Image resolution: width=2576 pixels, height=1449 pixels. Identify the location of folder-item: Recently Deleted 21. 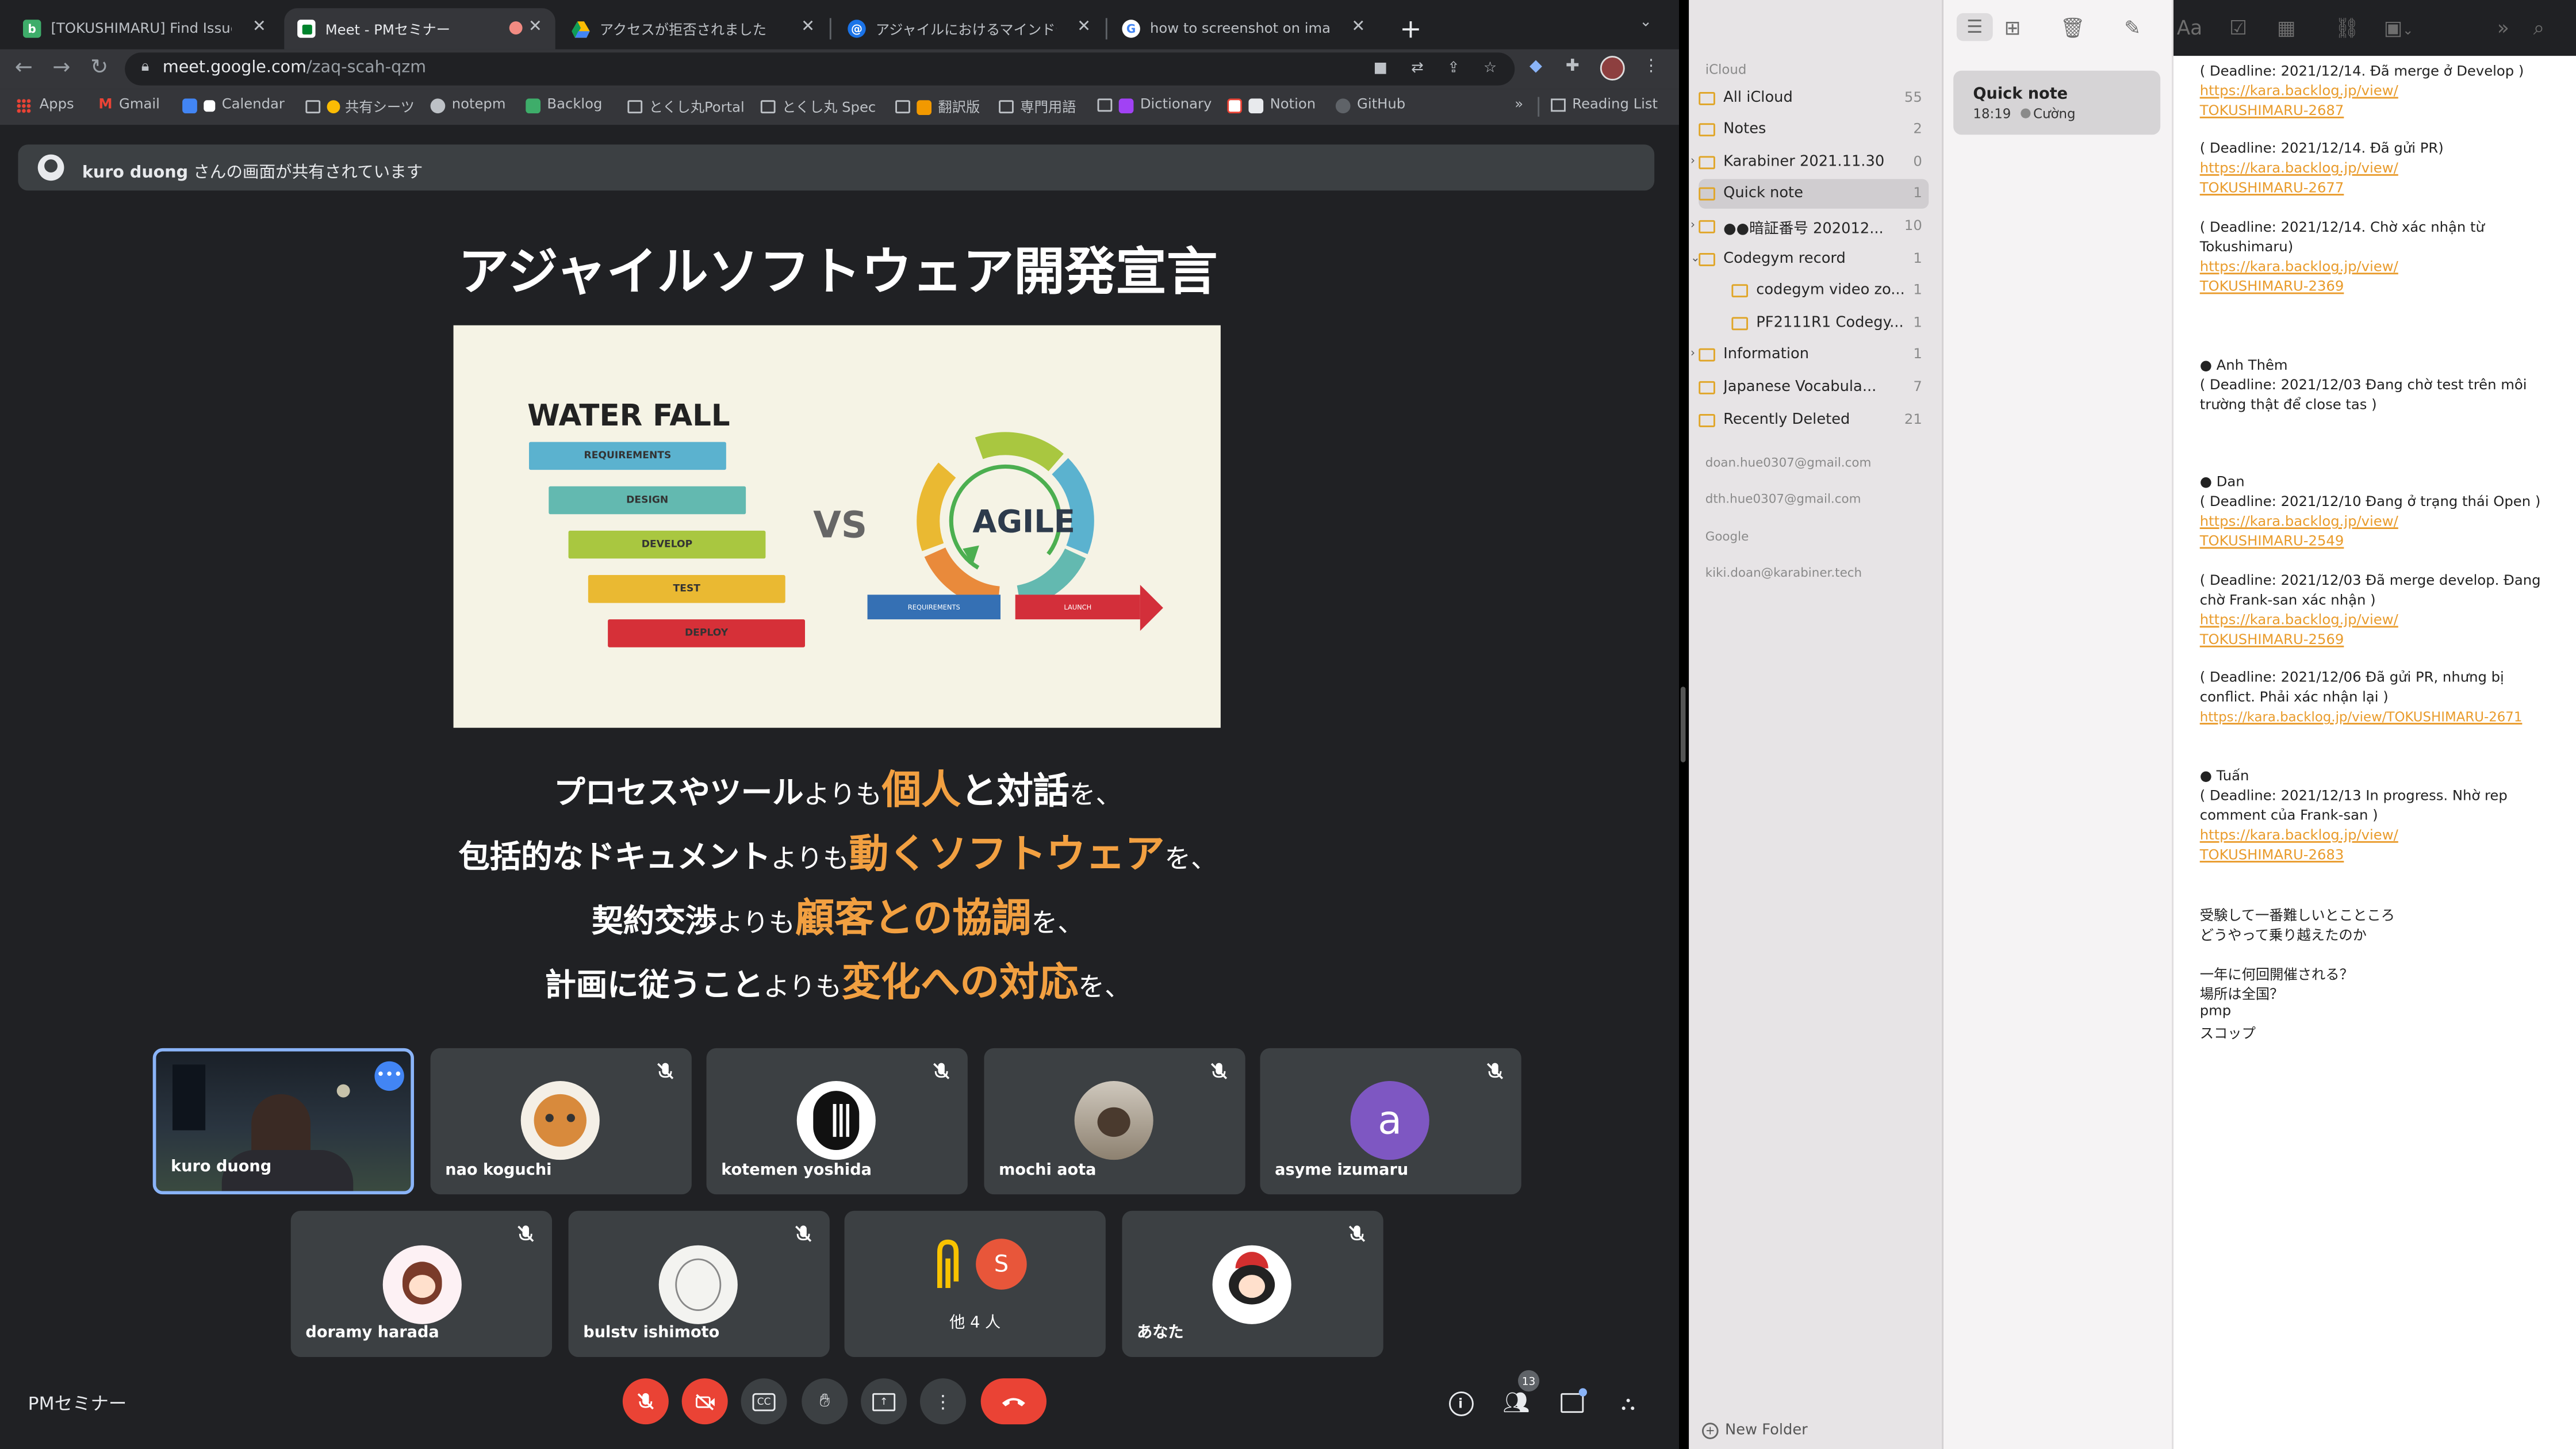
(1814, 420).